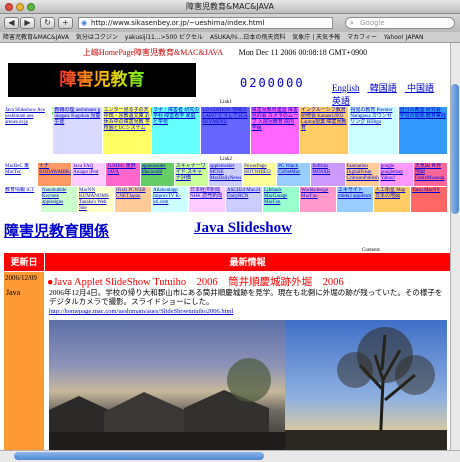 This screenshot has width=460, height=462. Describe the element at coordinates (207, 199) in the screenshot. I see `link-block: 日本経済新聞 NHK 読売新聞` at that location.